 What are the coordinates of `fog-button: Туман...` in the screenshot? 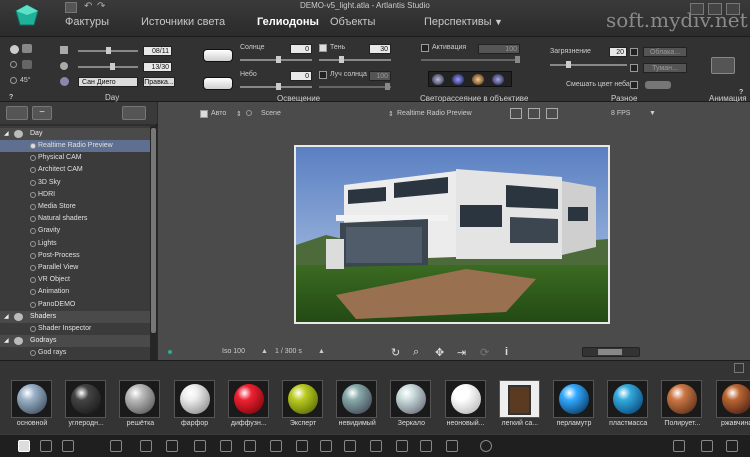 It's located at (665, 68).